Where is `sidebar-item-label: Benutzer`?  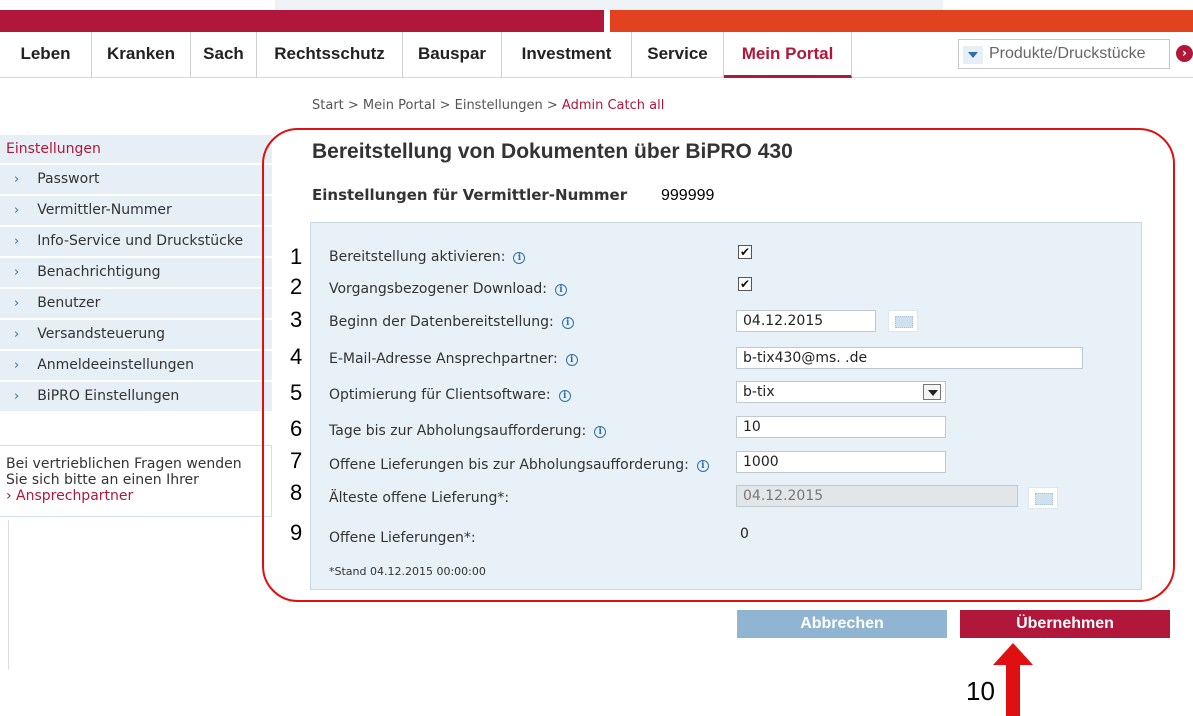
sidebar-item-label: Benutzer is located at coordinates (69, 303).